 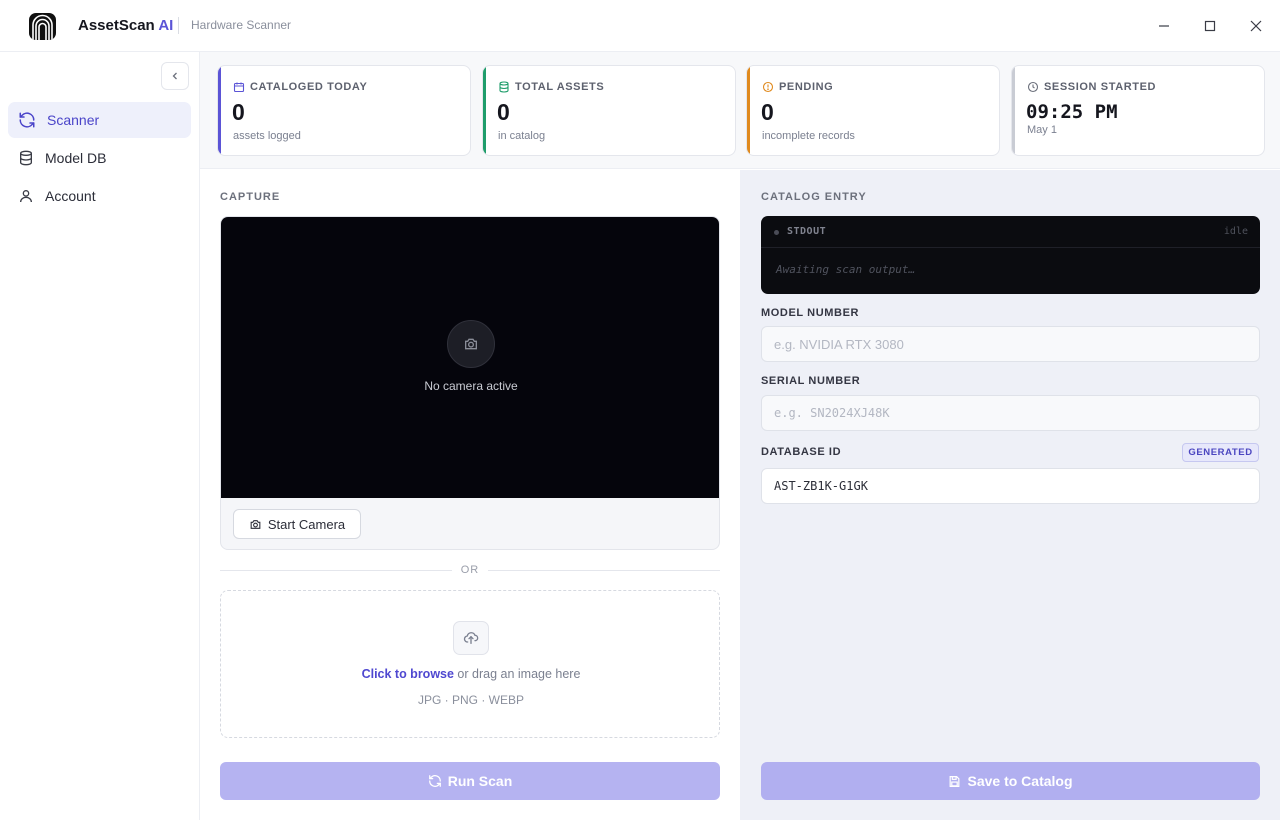 What do you see at coordinates (604, 570) in the screenshot?
I see `divider-right` at bounding box center [604, 570].